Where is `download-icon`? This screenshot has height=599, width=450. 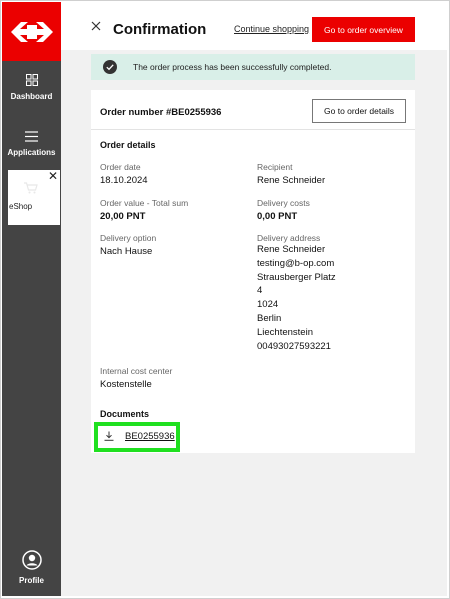 download-icon is located at coordinates (109, 436).